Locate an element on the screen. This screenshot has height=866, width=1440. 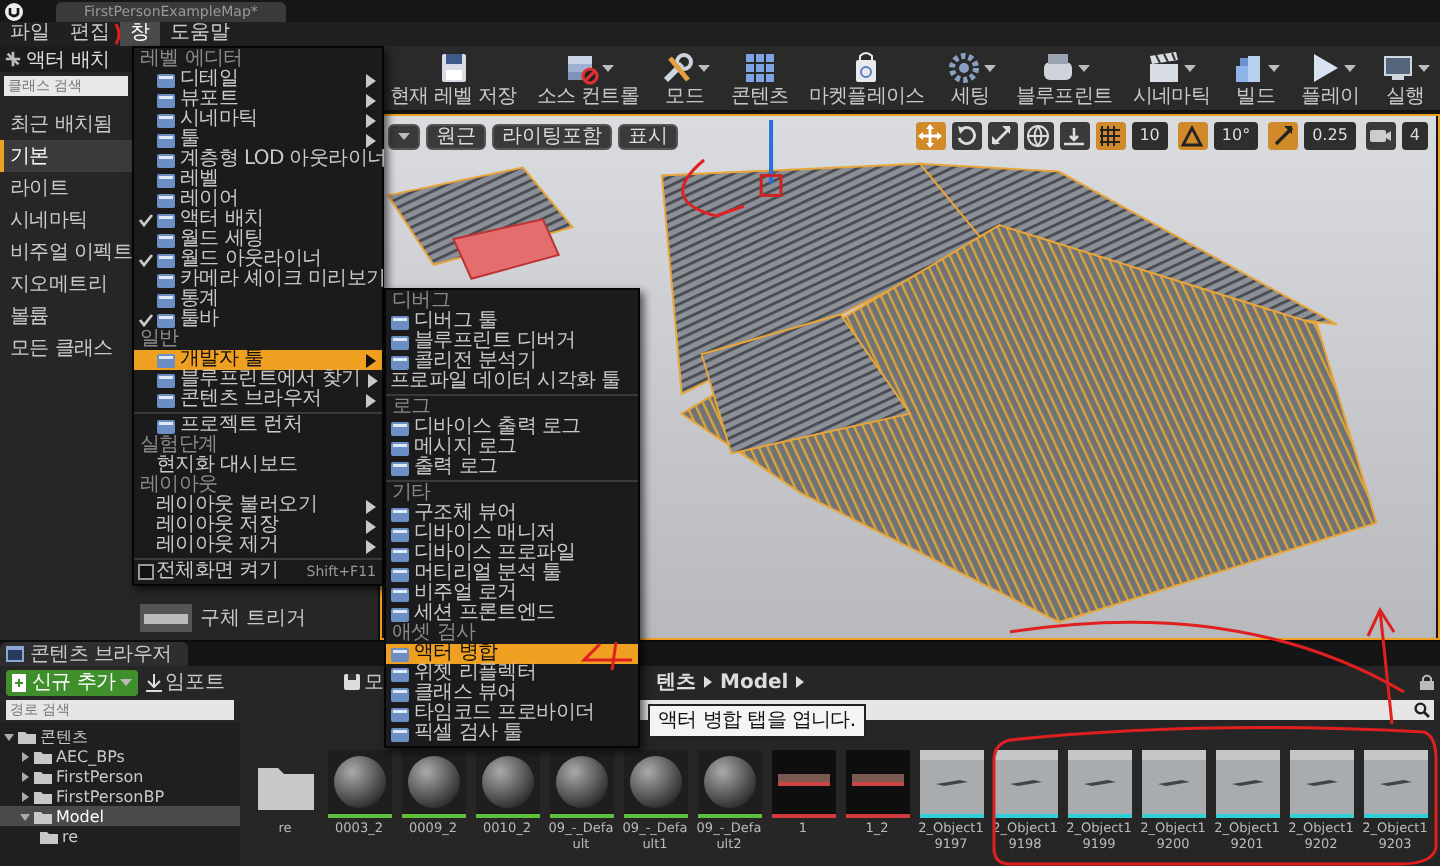
menu-item: 통계 is located at coordinates (258, 300).